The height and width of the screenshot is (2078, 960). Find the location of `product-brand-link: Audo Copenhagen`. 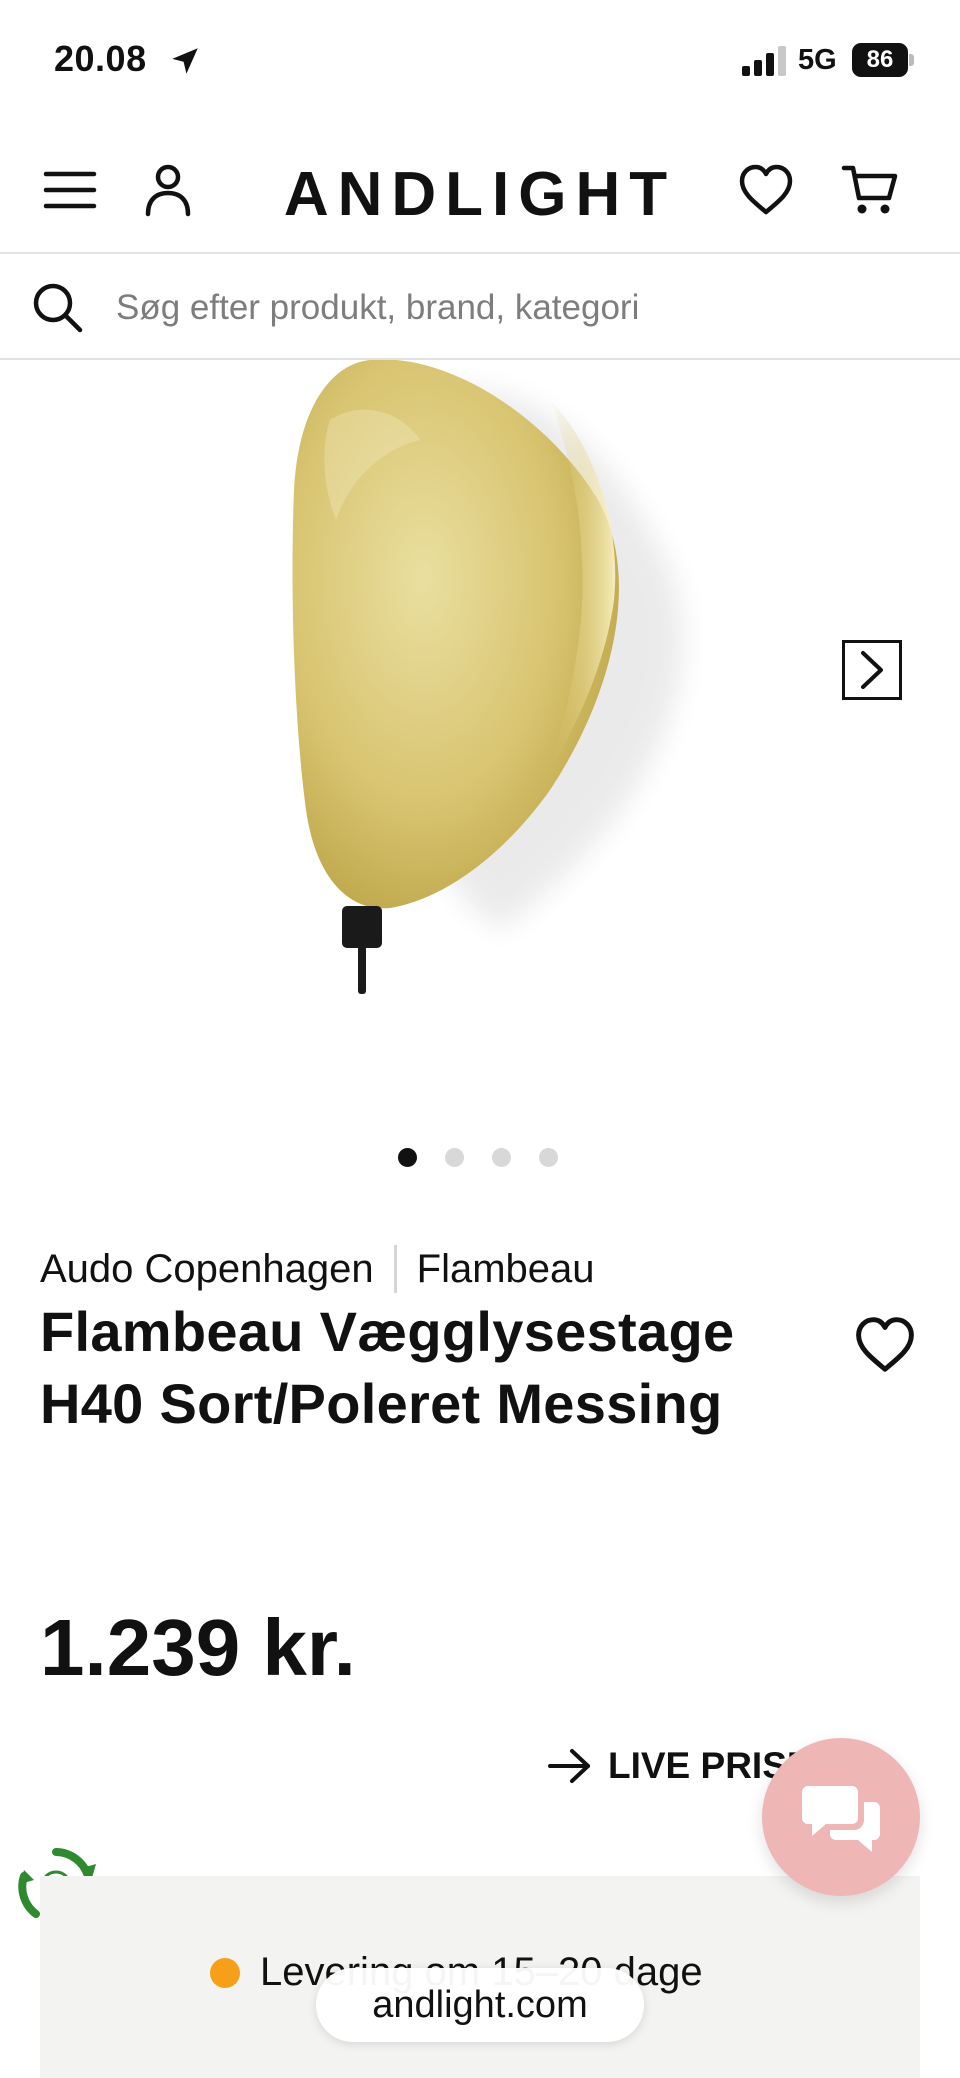

product-brand-link: Audo Copenhagen is located at coordinates (207, 1269).